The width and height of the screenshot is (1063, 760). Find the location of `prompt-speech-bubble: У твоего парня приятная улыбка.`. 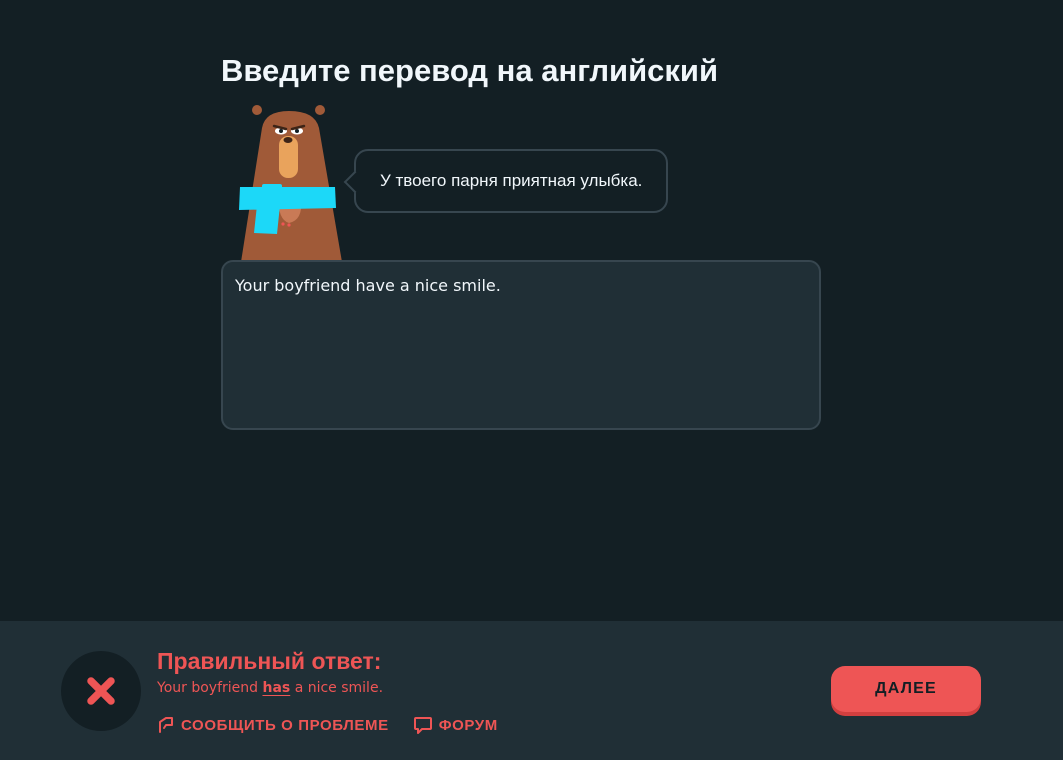

prompt-speech-bubble: У твоего парня приятная улыбка. is located at coordinates (506, 181).